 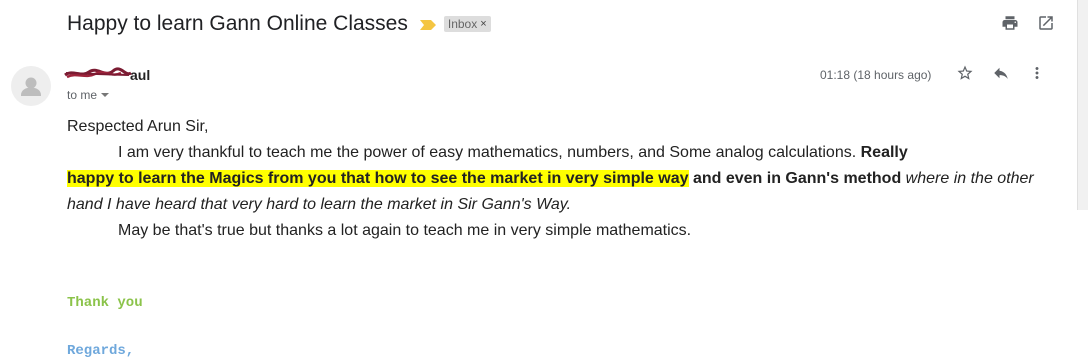 What do you see at coordinates (1082, 105) in the screenshot?
I see `scrollbar` at bounding box center [1082, 105].